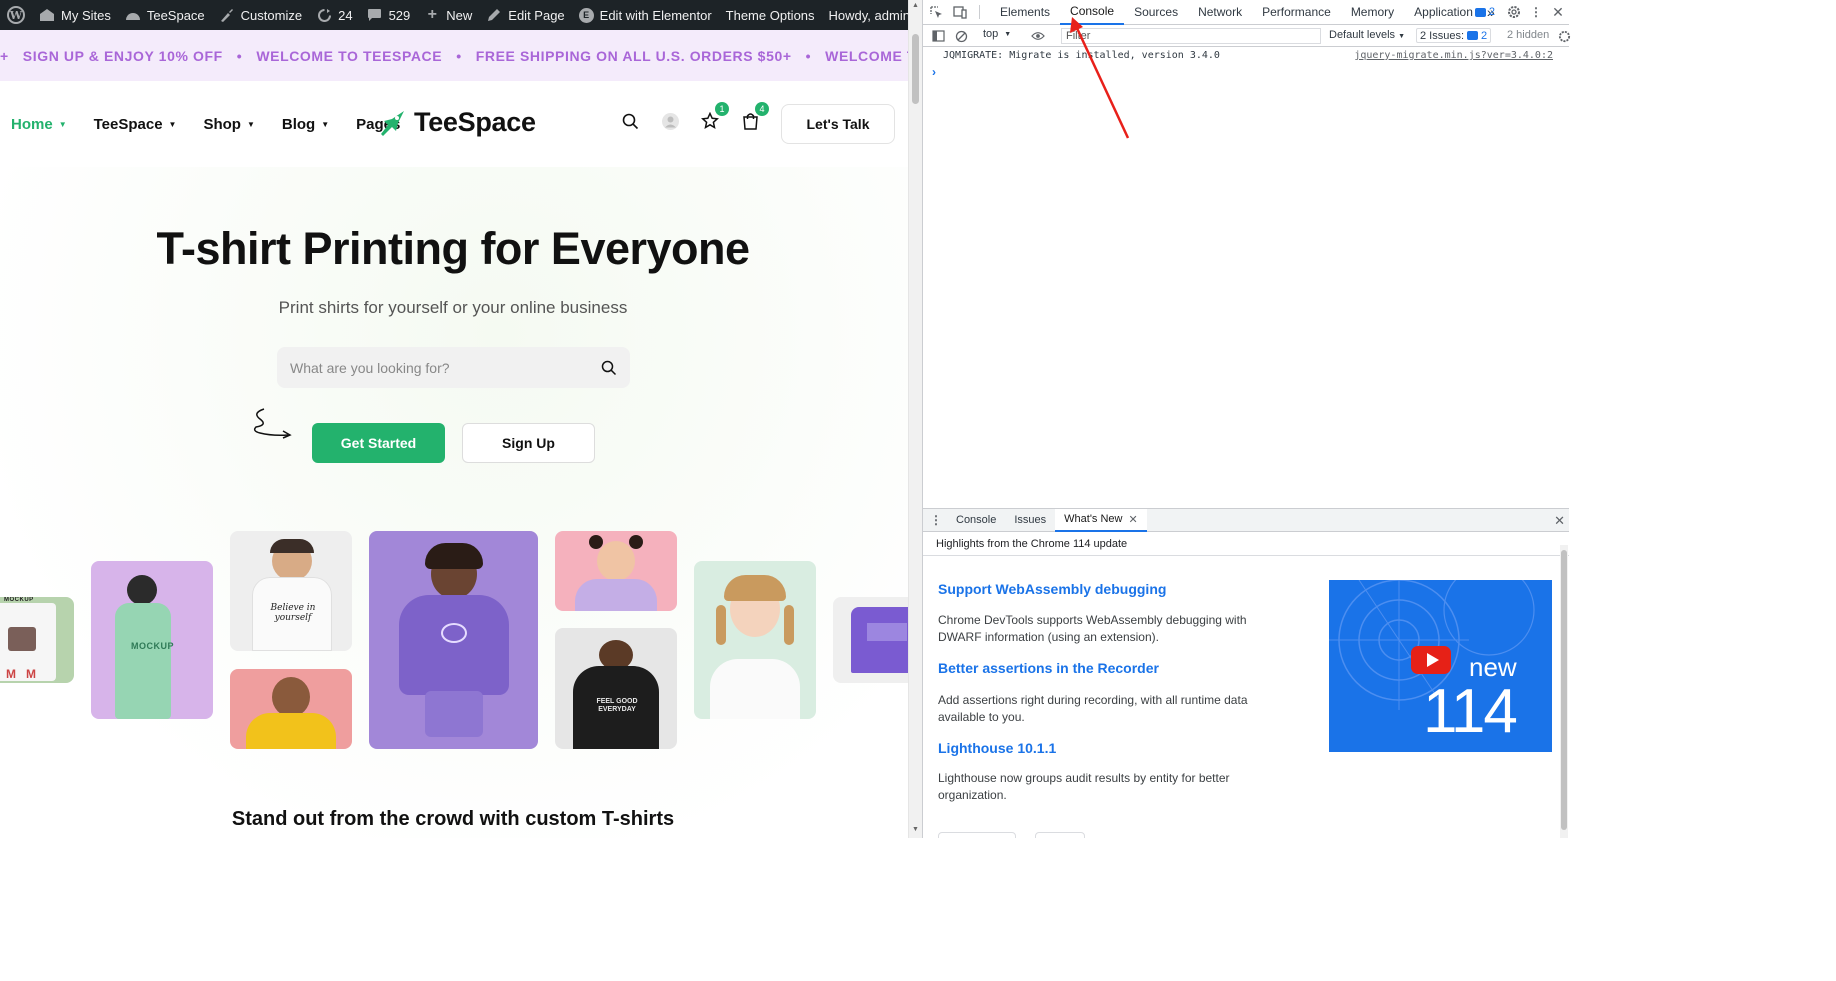  I want to click on issues-button: 2 Issues: 2, so click(1454, 35).